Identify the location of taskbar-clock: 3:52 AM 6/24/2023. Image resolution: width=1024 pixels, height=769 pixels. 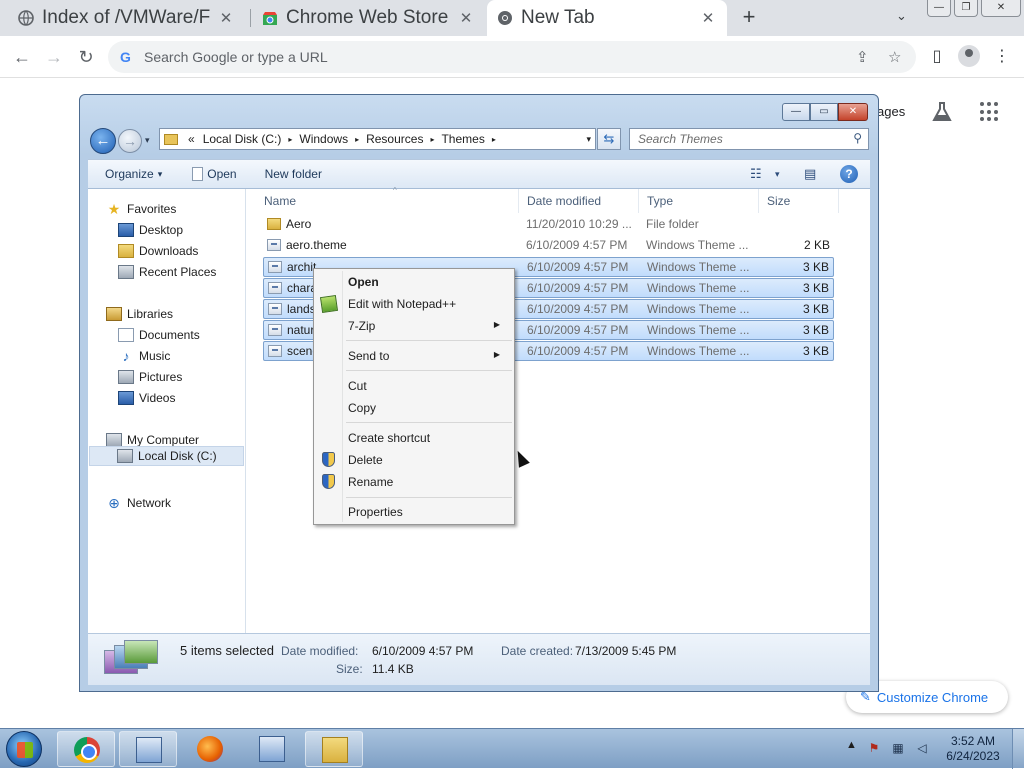
(973, 749).